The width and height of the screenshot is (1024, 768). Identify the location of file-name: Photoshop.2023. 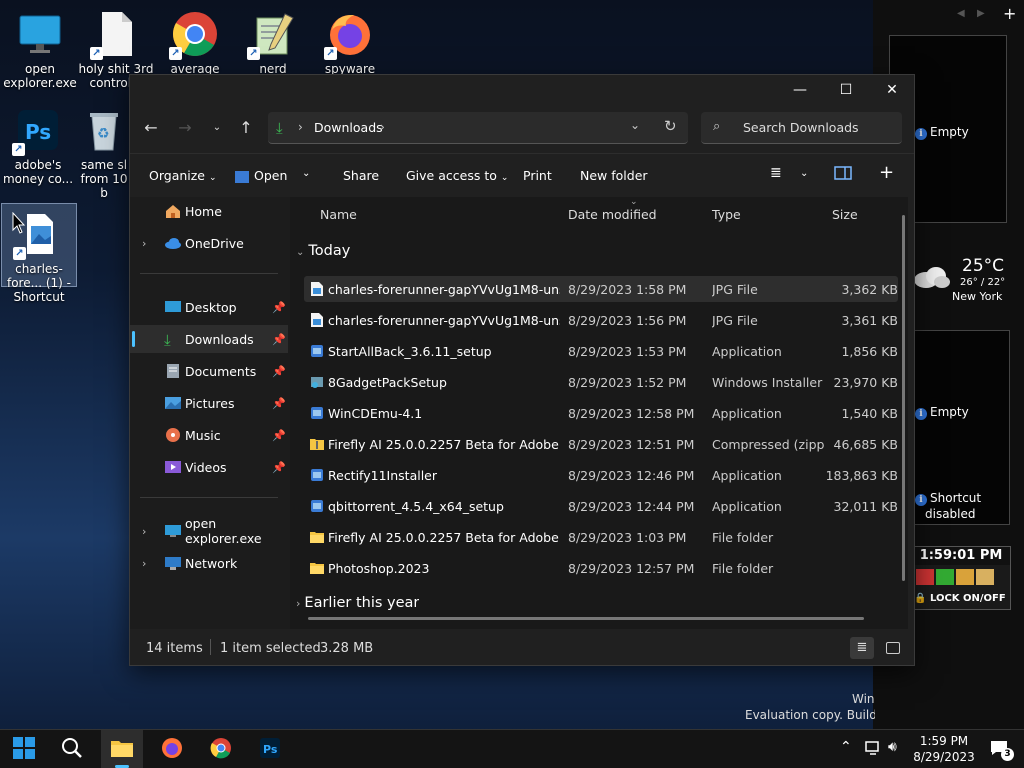
(379, 568).